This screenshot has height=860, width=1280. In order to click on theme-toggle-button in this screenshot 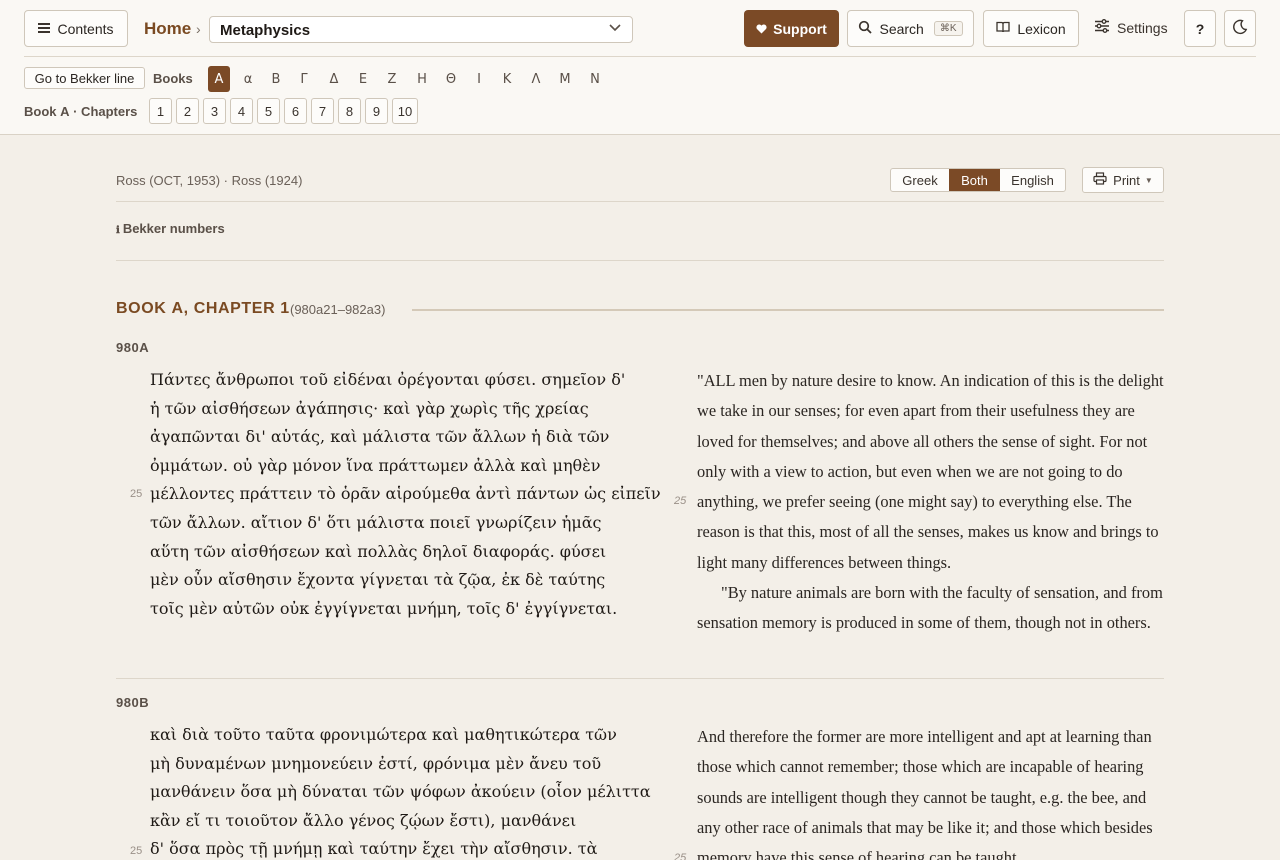, I will do `click(1240, 28)`.